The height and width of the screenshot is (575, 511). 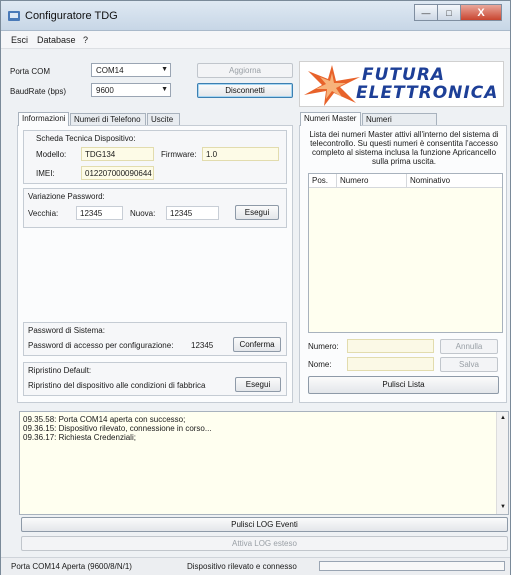 I want to click on logo-text-top: FUTURA, so click(x=404, y=75).